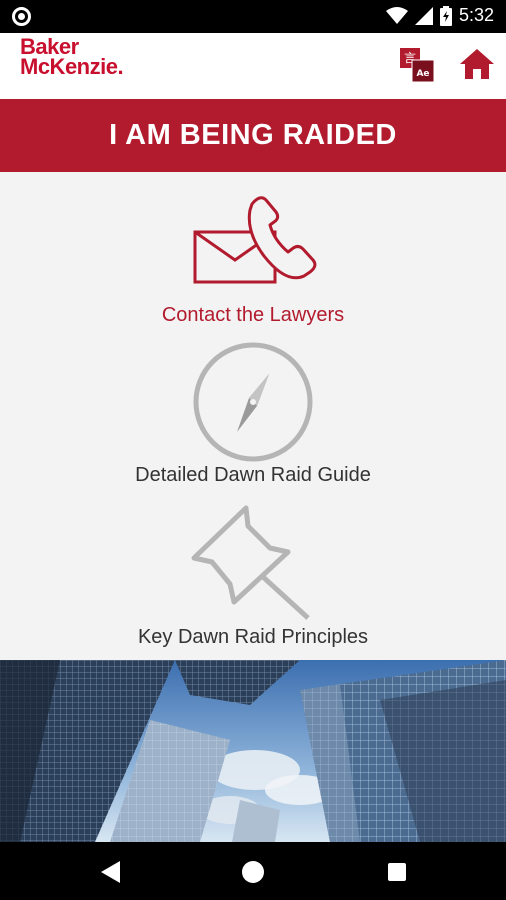  I want to click on status-icons: 5:32, so click(439, 15).